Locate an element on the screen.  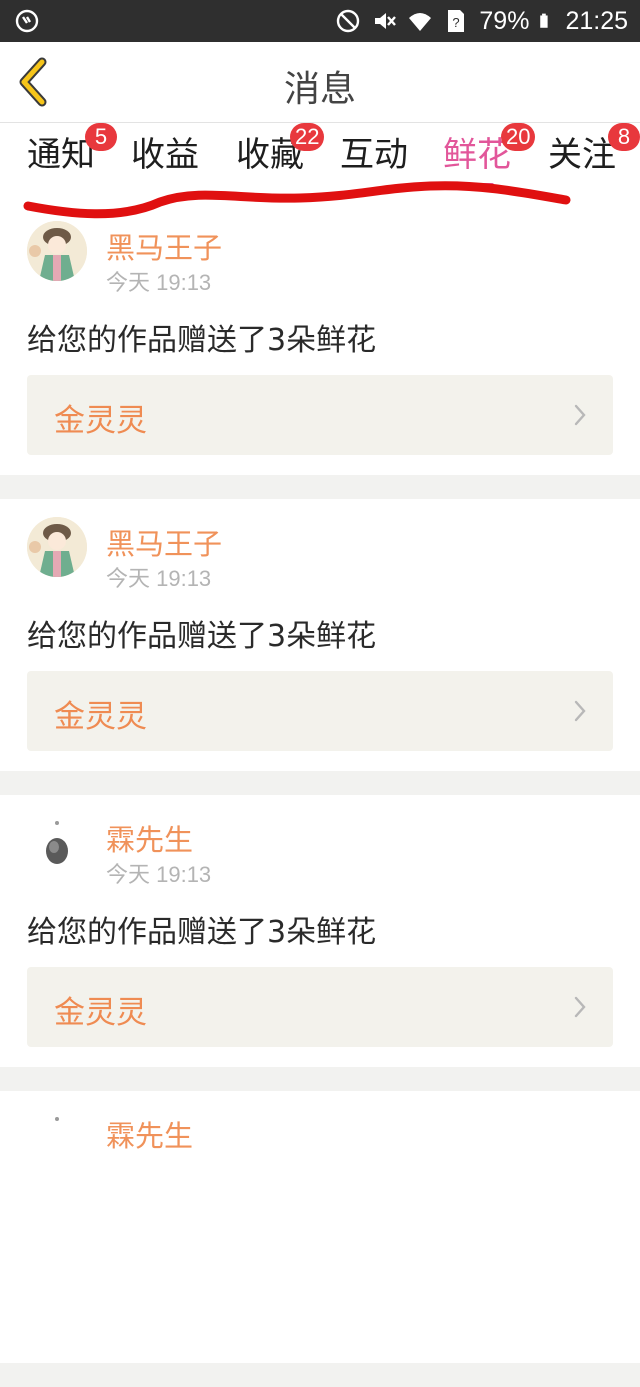
wifi-icon is located at coordinates (420, 22).